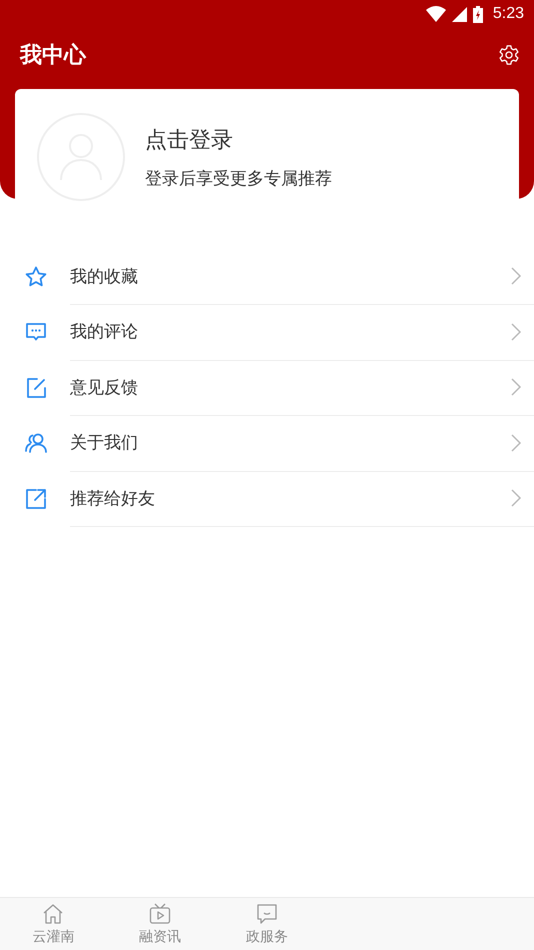 This screenshot has width=534, height=950. I want to click on menu-label: 推荐给好友, so click(112, 499).